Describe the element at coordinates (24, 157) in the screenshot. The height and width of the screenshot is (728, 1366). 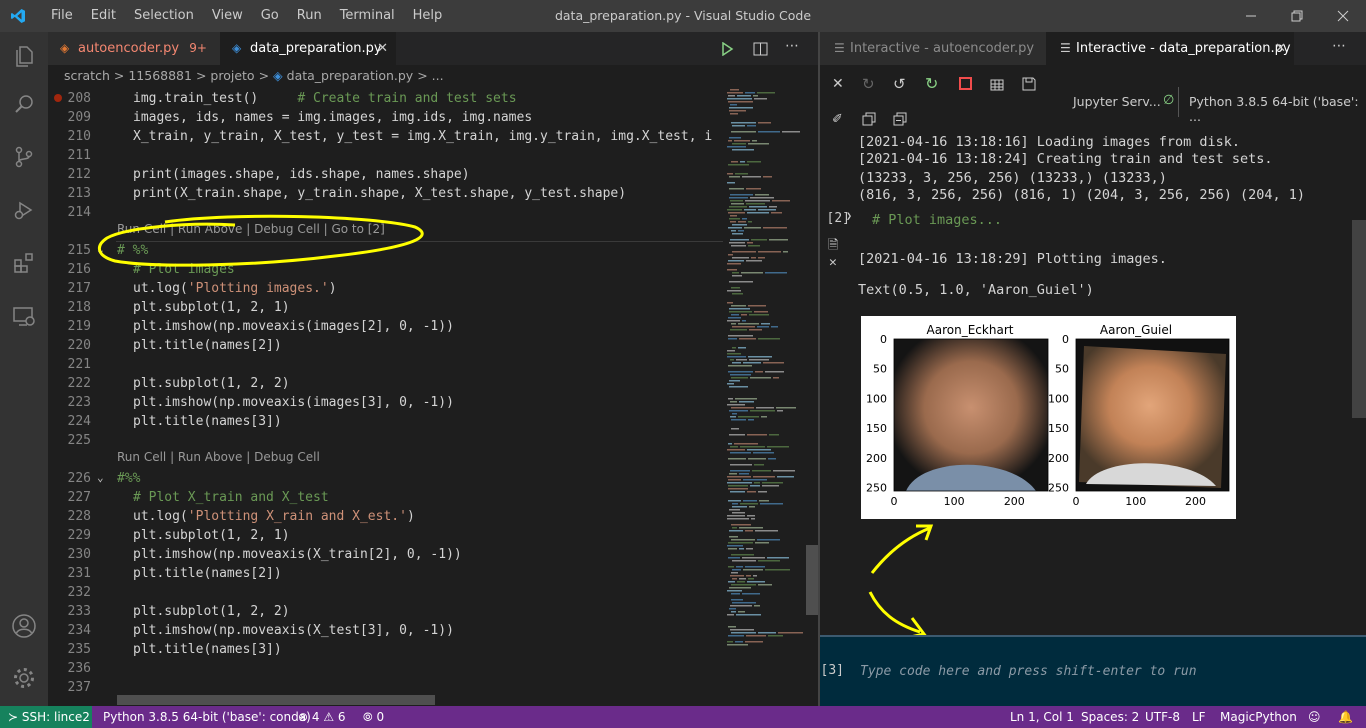
I see `source-control-button` at that location.